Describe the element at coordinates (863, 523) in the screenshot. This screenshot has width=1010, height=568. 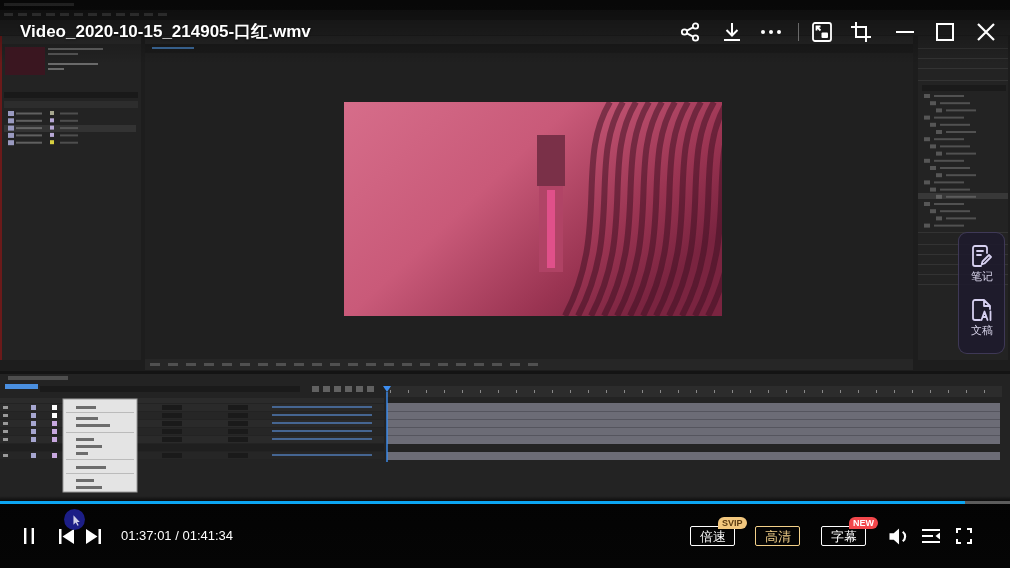
I see `corner-badge: NEW` at that location.